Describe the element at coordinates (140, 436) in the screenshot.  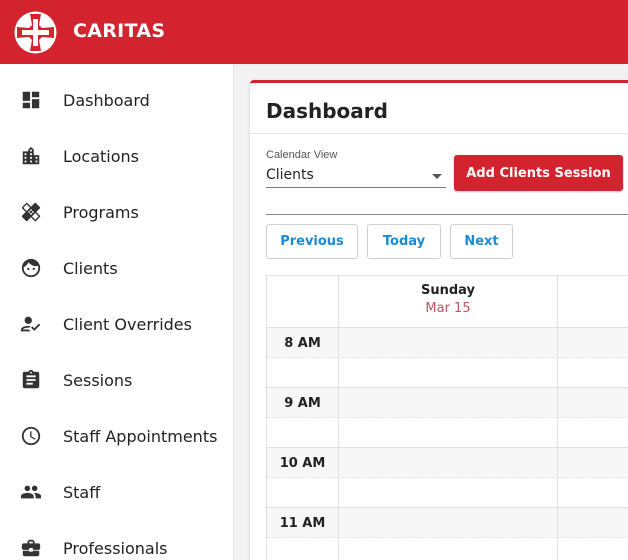
I see `sidebar-item-label: Staff Appointments` at that location.